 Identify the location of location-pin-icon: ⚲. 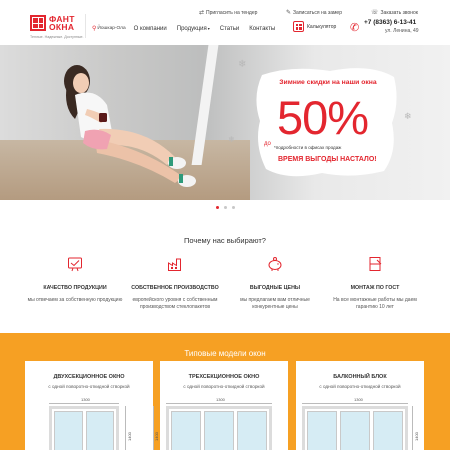
(94, 29).